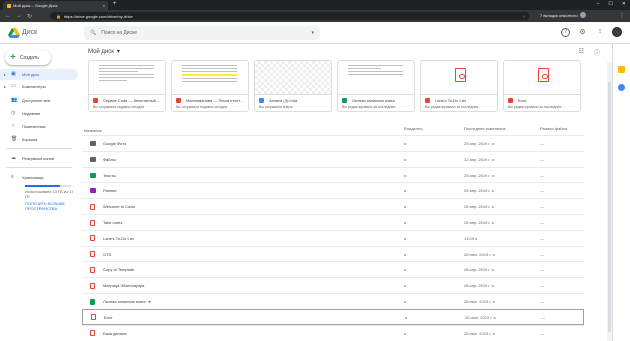 The width and height of the screenshot is (630, 341). What do you see at coordinates (39, 74) in the screenshot?
I see `sidebar-item-my-drive: ▸ ▣ Мой диск` at bounding box center [39, 74].